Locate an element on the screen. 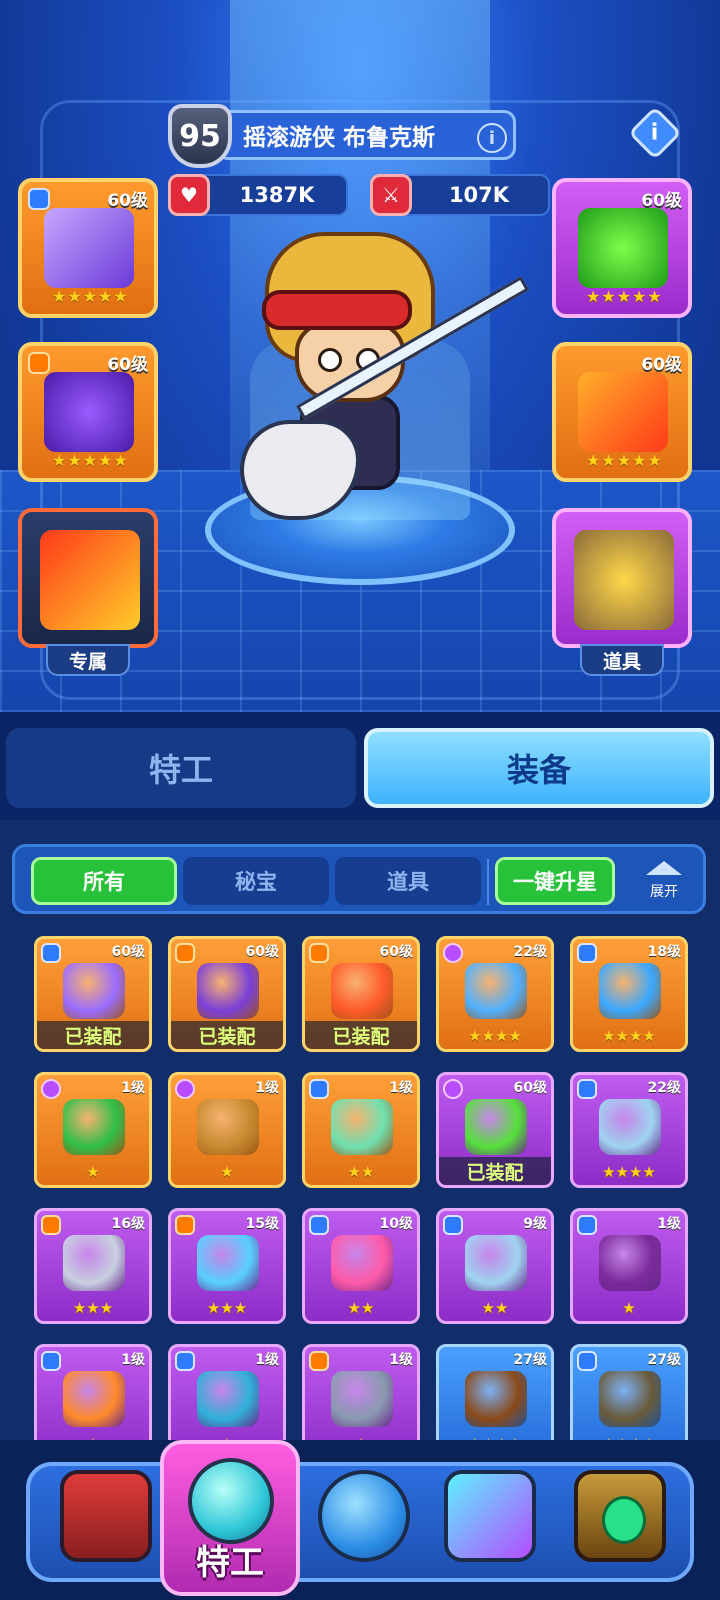 The image size is (720, 1600). hero-name-bar: 95 摇滚游侠 布鲁克斯 i is located at coordinates (343, 136).